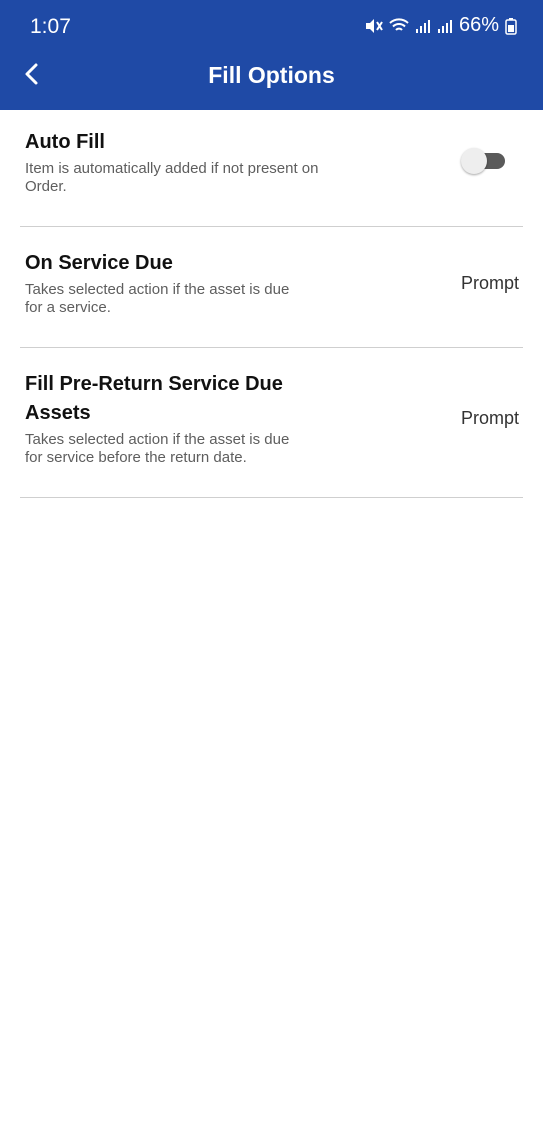 This screenshot has height=1121, width=543. What do you see at coordinates (65, 142) in the screenshot?
I see `option-title: Auto Fill` at bounding box center [65, 142].